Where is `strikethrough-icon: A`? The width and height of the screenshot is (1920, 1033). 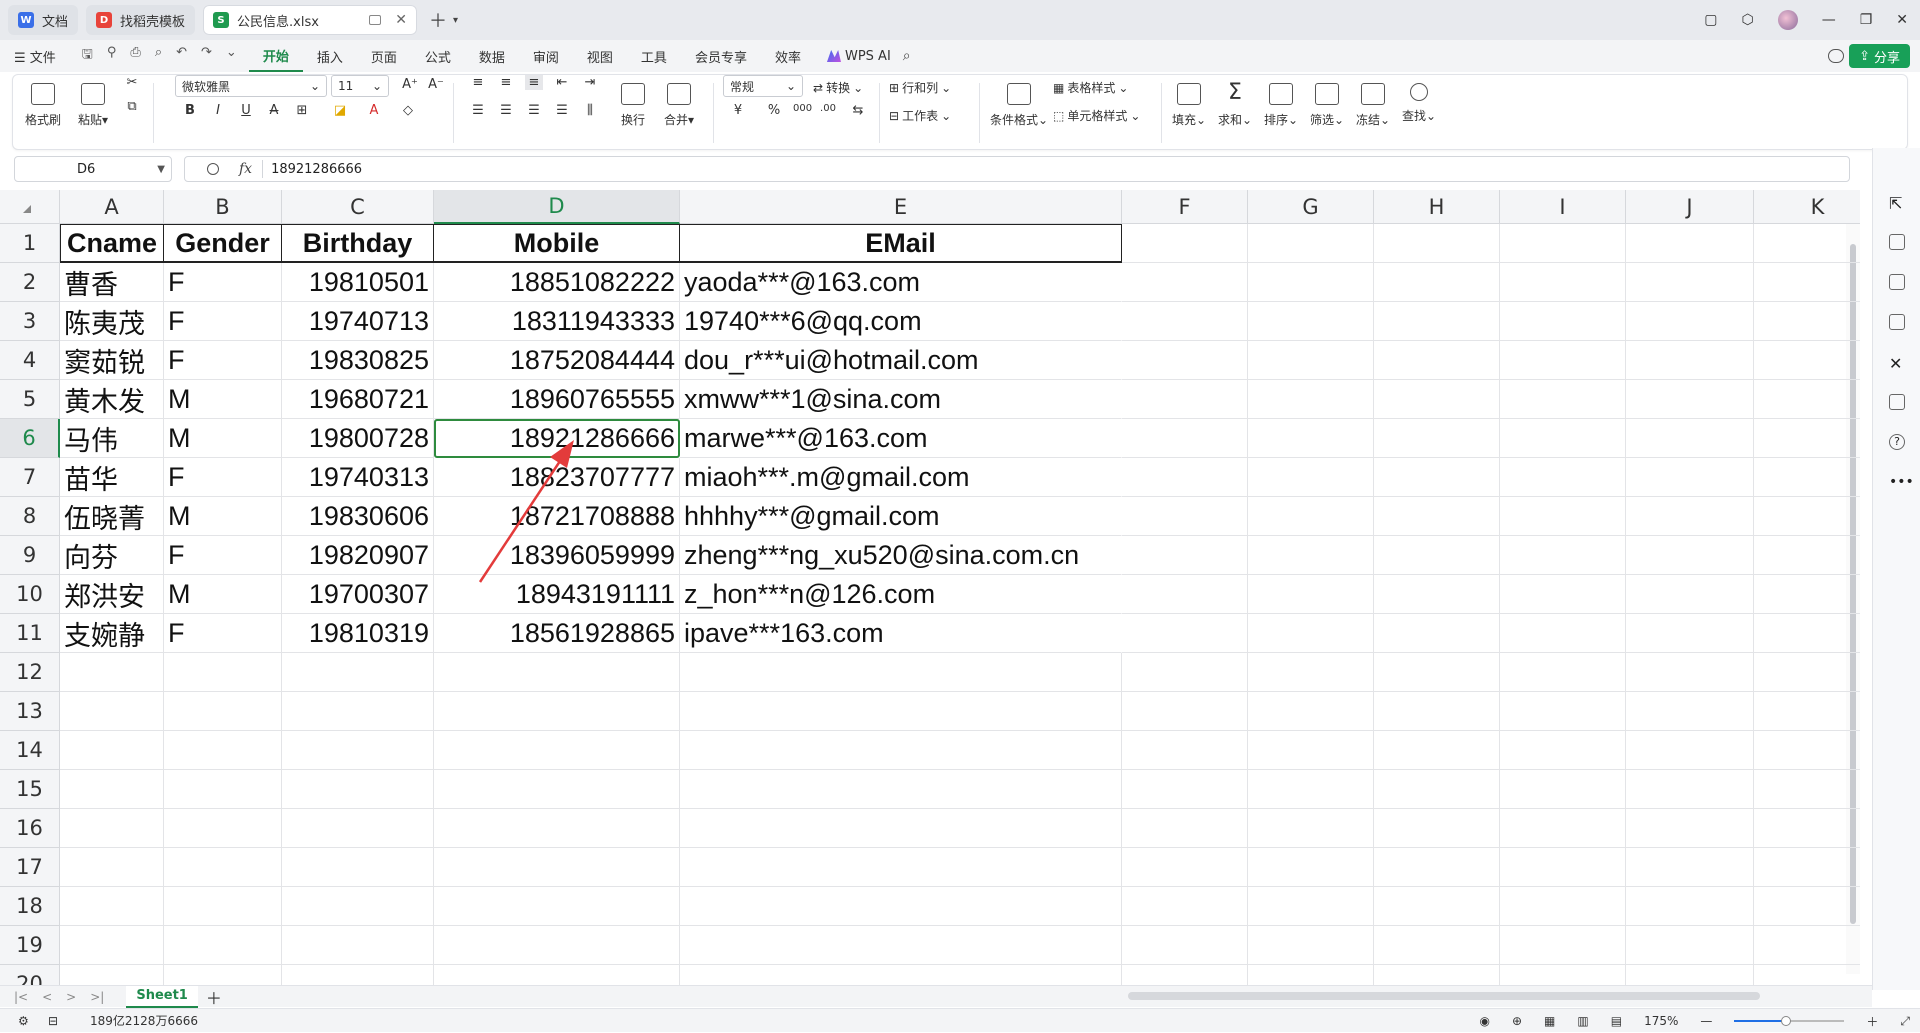
strikethrough-icon: A is located at coordinates (274, 110).